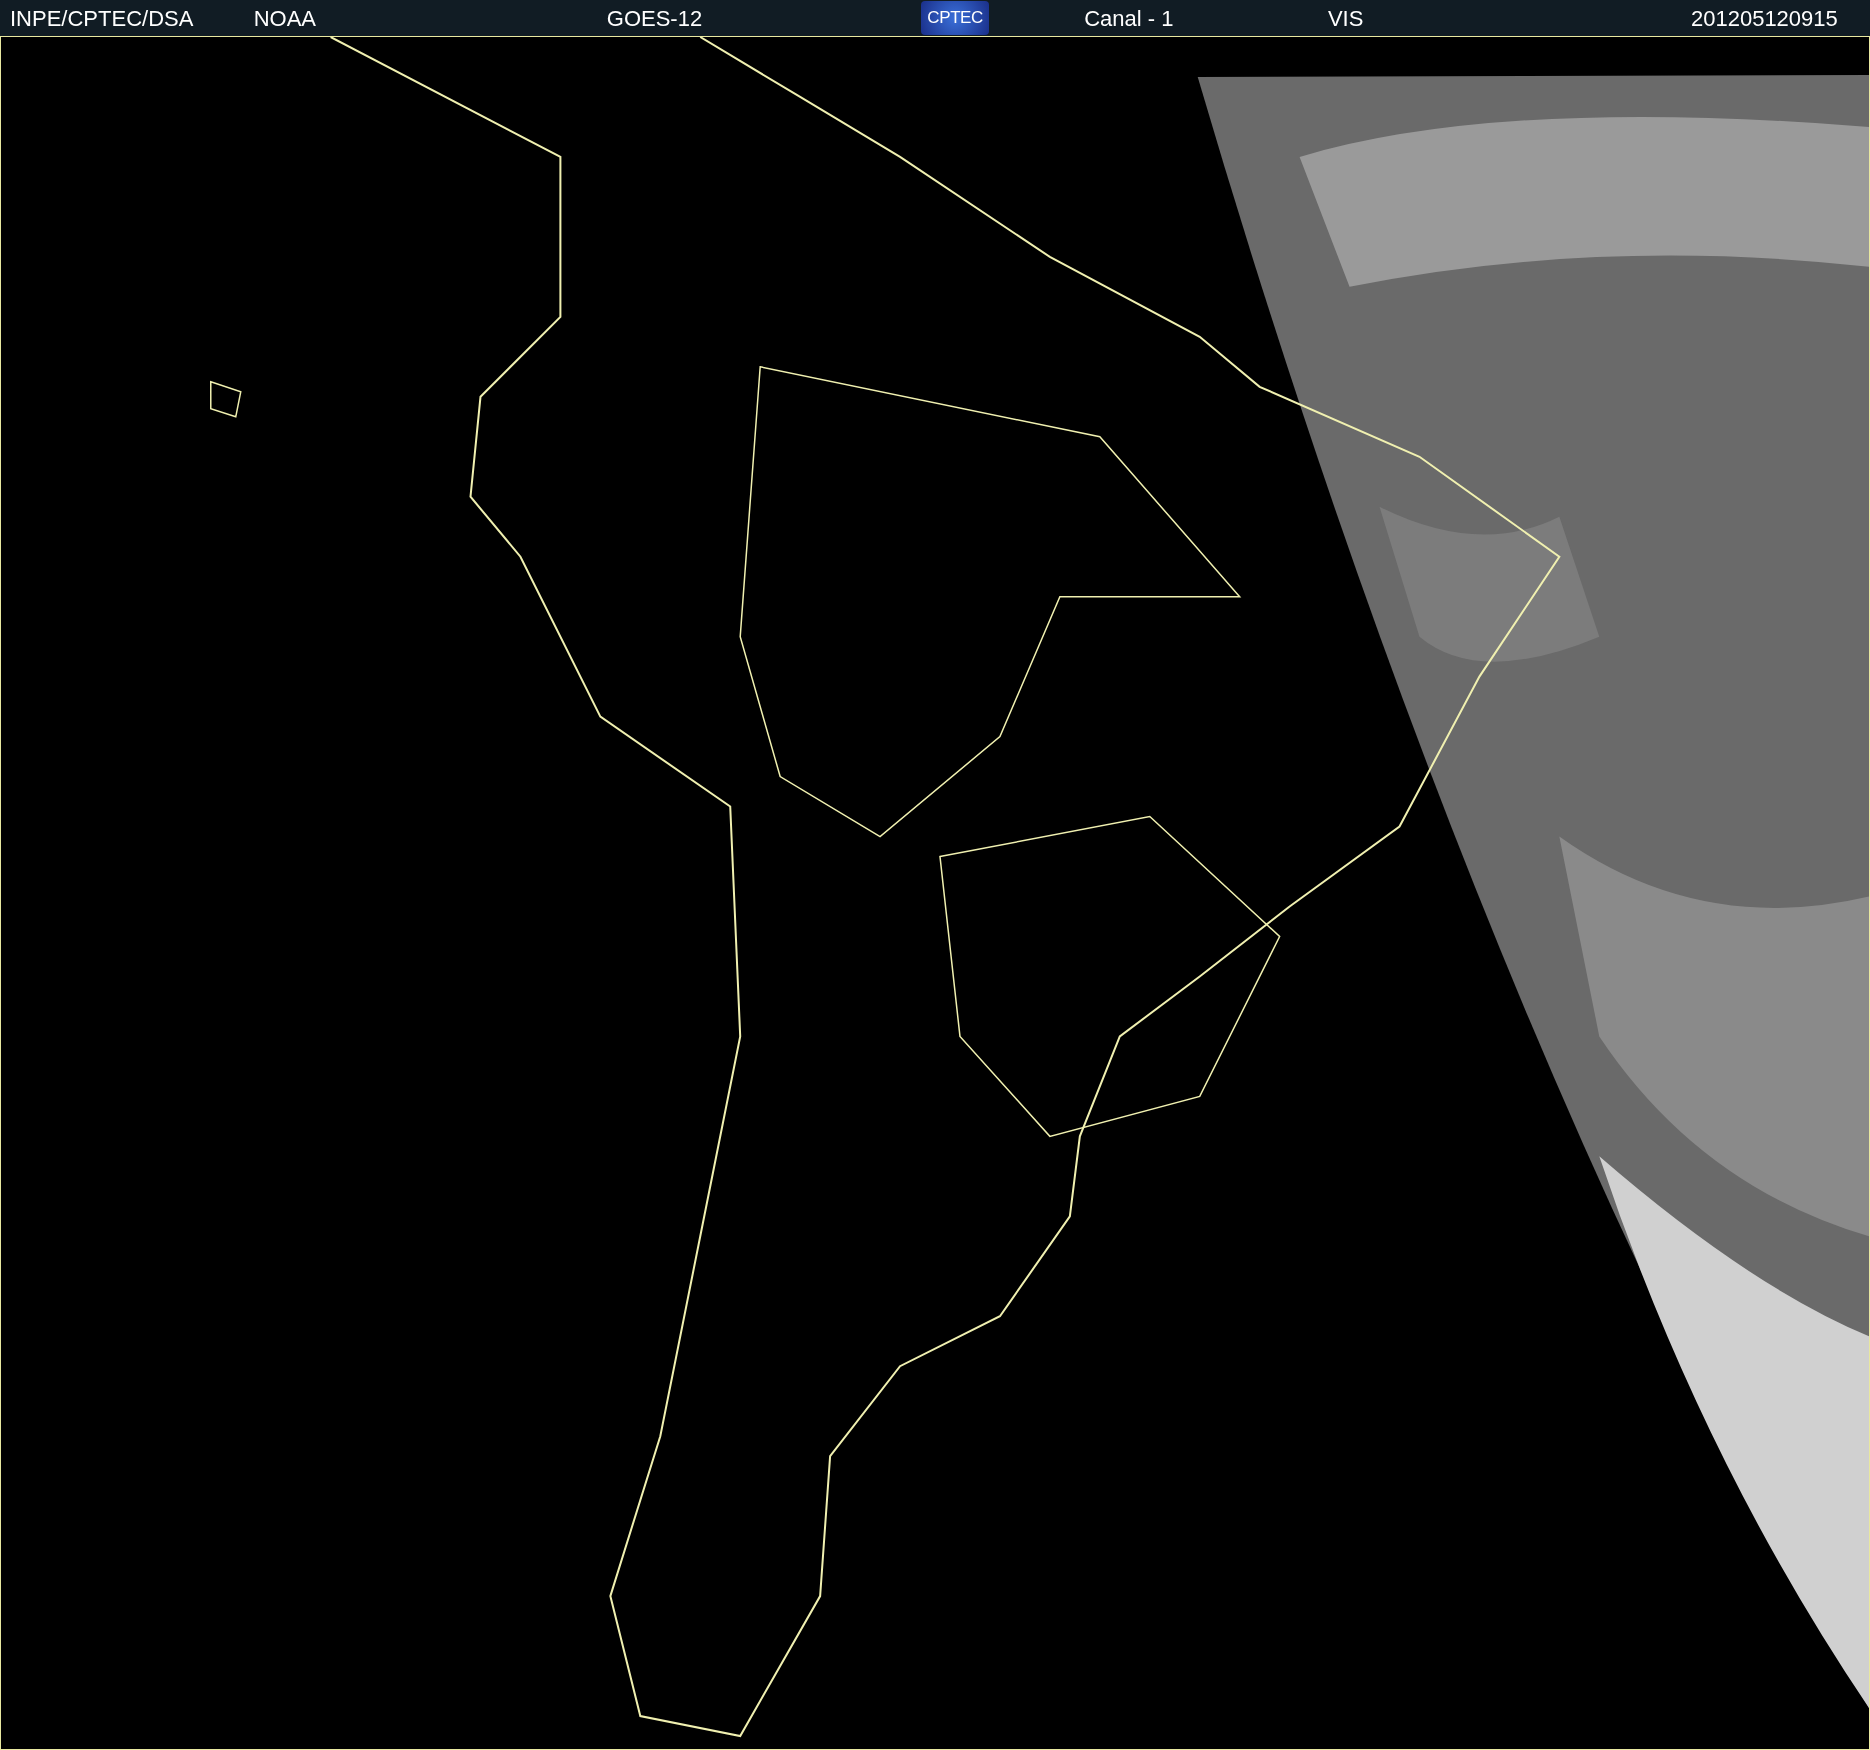 This screenshot has width=1870, height=1750. I want to click on header-label: VIS, so click(1345, 18).